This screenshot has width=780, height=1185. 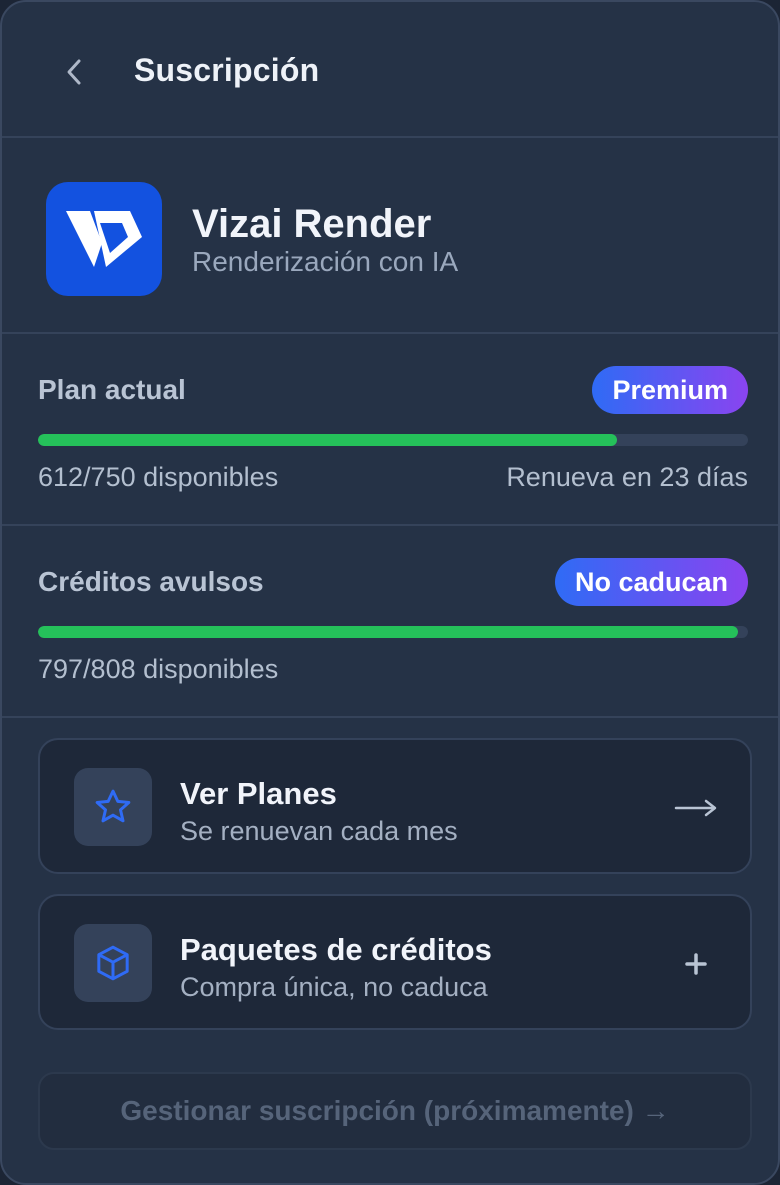 I want to click on credits-available: 797/808 disponibles, so click(x=158, y=669).